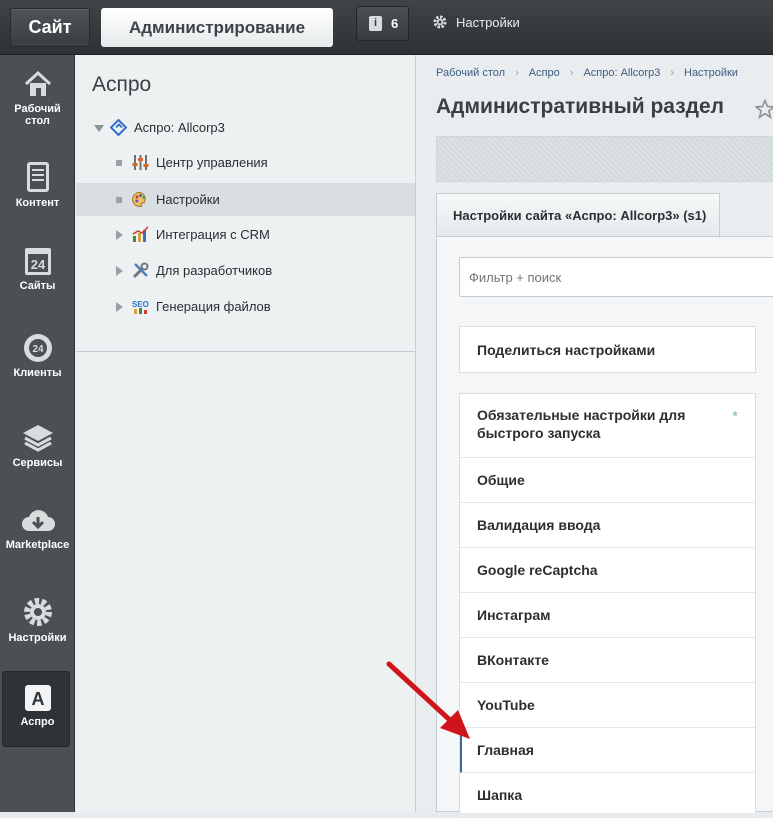 This screenshot has width=773, height=818. What do you see at coordinates (140, 234) in the screenshot?
I see `chart-icon` at bounding box center [140, 234].